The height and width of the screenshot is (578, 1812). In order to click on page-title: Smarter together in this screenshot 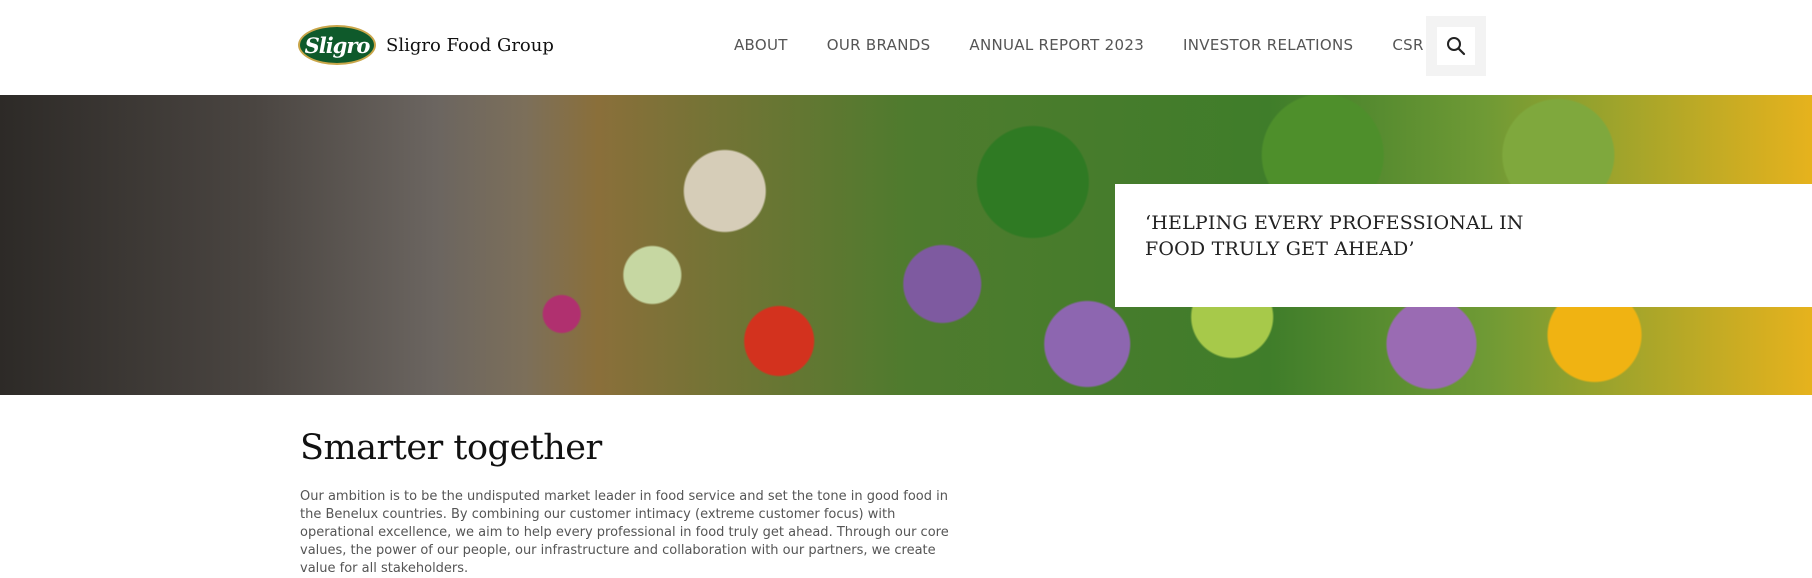, I will do `click(451, 448)`.